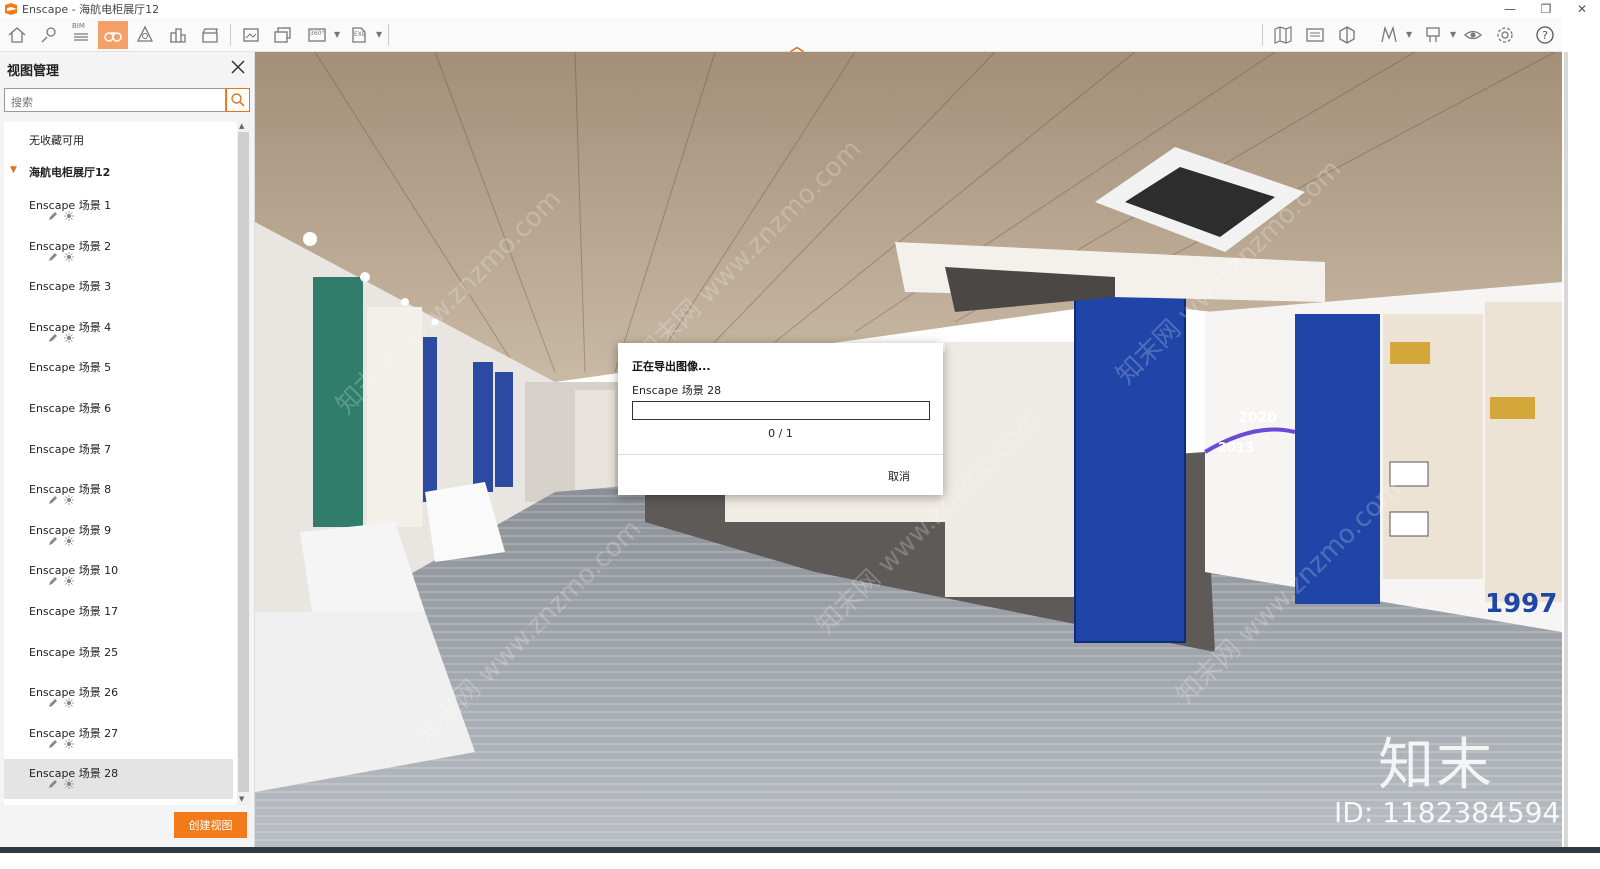 The width and height of the screenshot is (1600, 869). What do you see at coordinates (1582, 9) in the screenshot?
I see `close-window-button: ✕` at bounding box center [1582, 9].